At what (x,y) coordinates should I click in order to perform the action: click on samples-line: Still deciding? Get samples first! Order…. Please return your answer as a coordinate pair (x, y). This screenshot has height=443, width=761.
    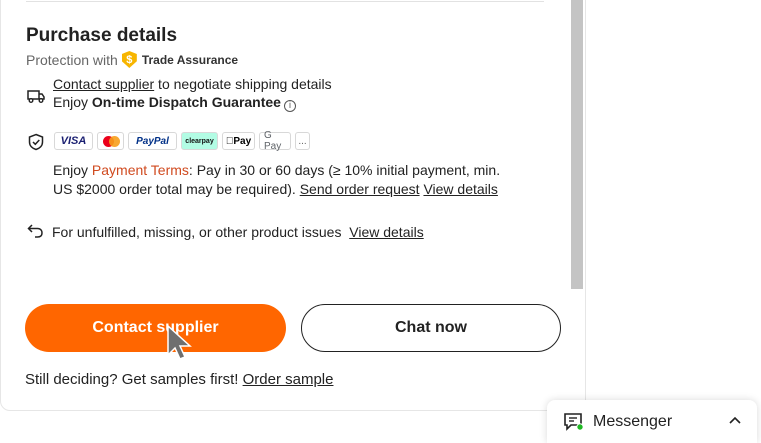
    Looking at the image, I should click on (179, 379).